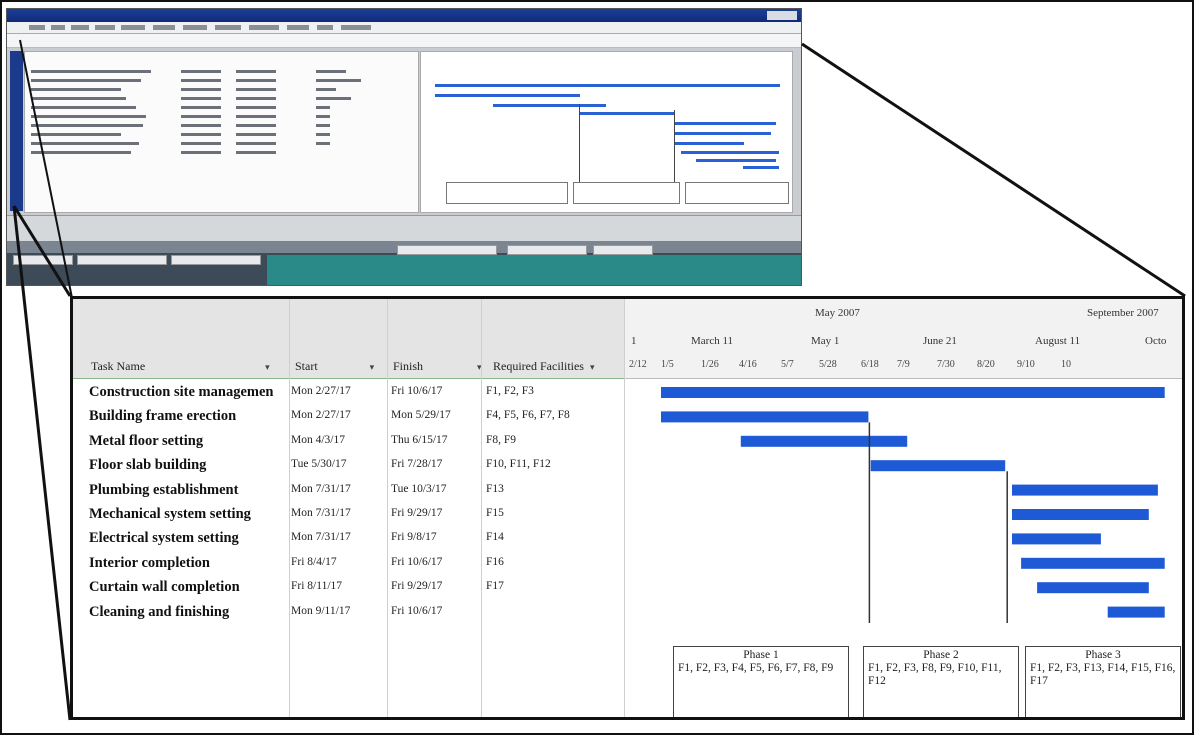  I want to click on column-task-name: Task Name ▾, so click(180, 366).